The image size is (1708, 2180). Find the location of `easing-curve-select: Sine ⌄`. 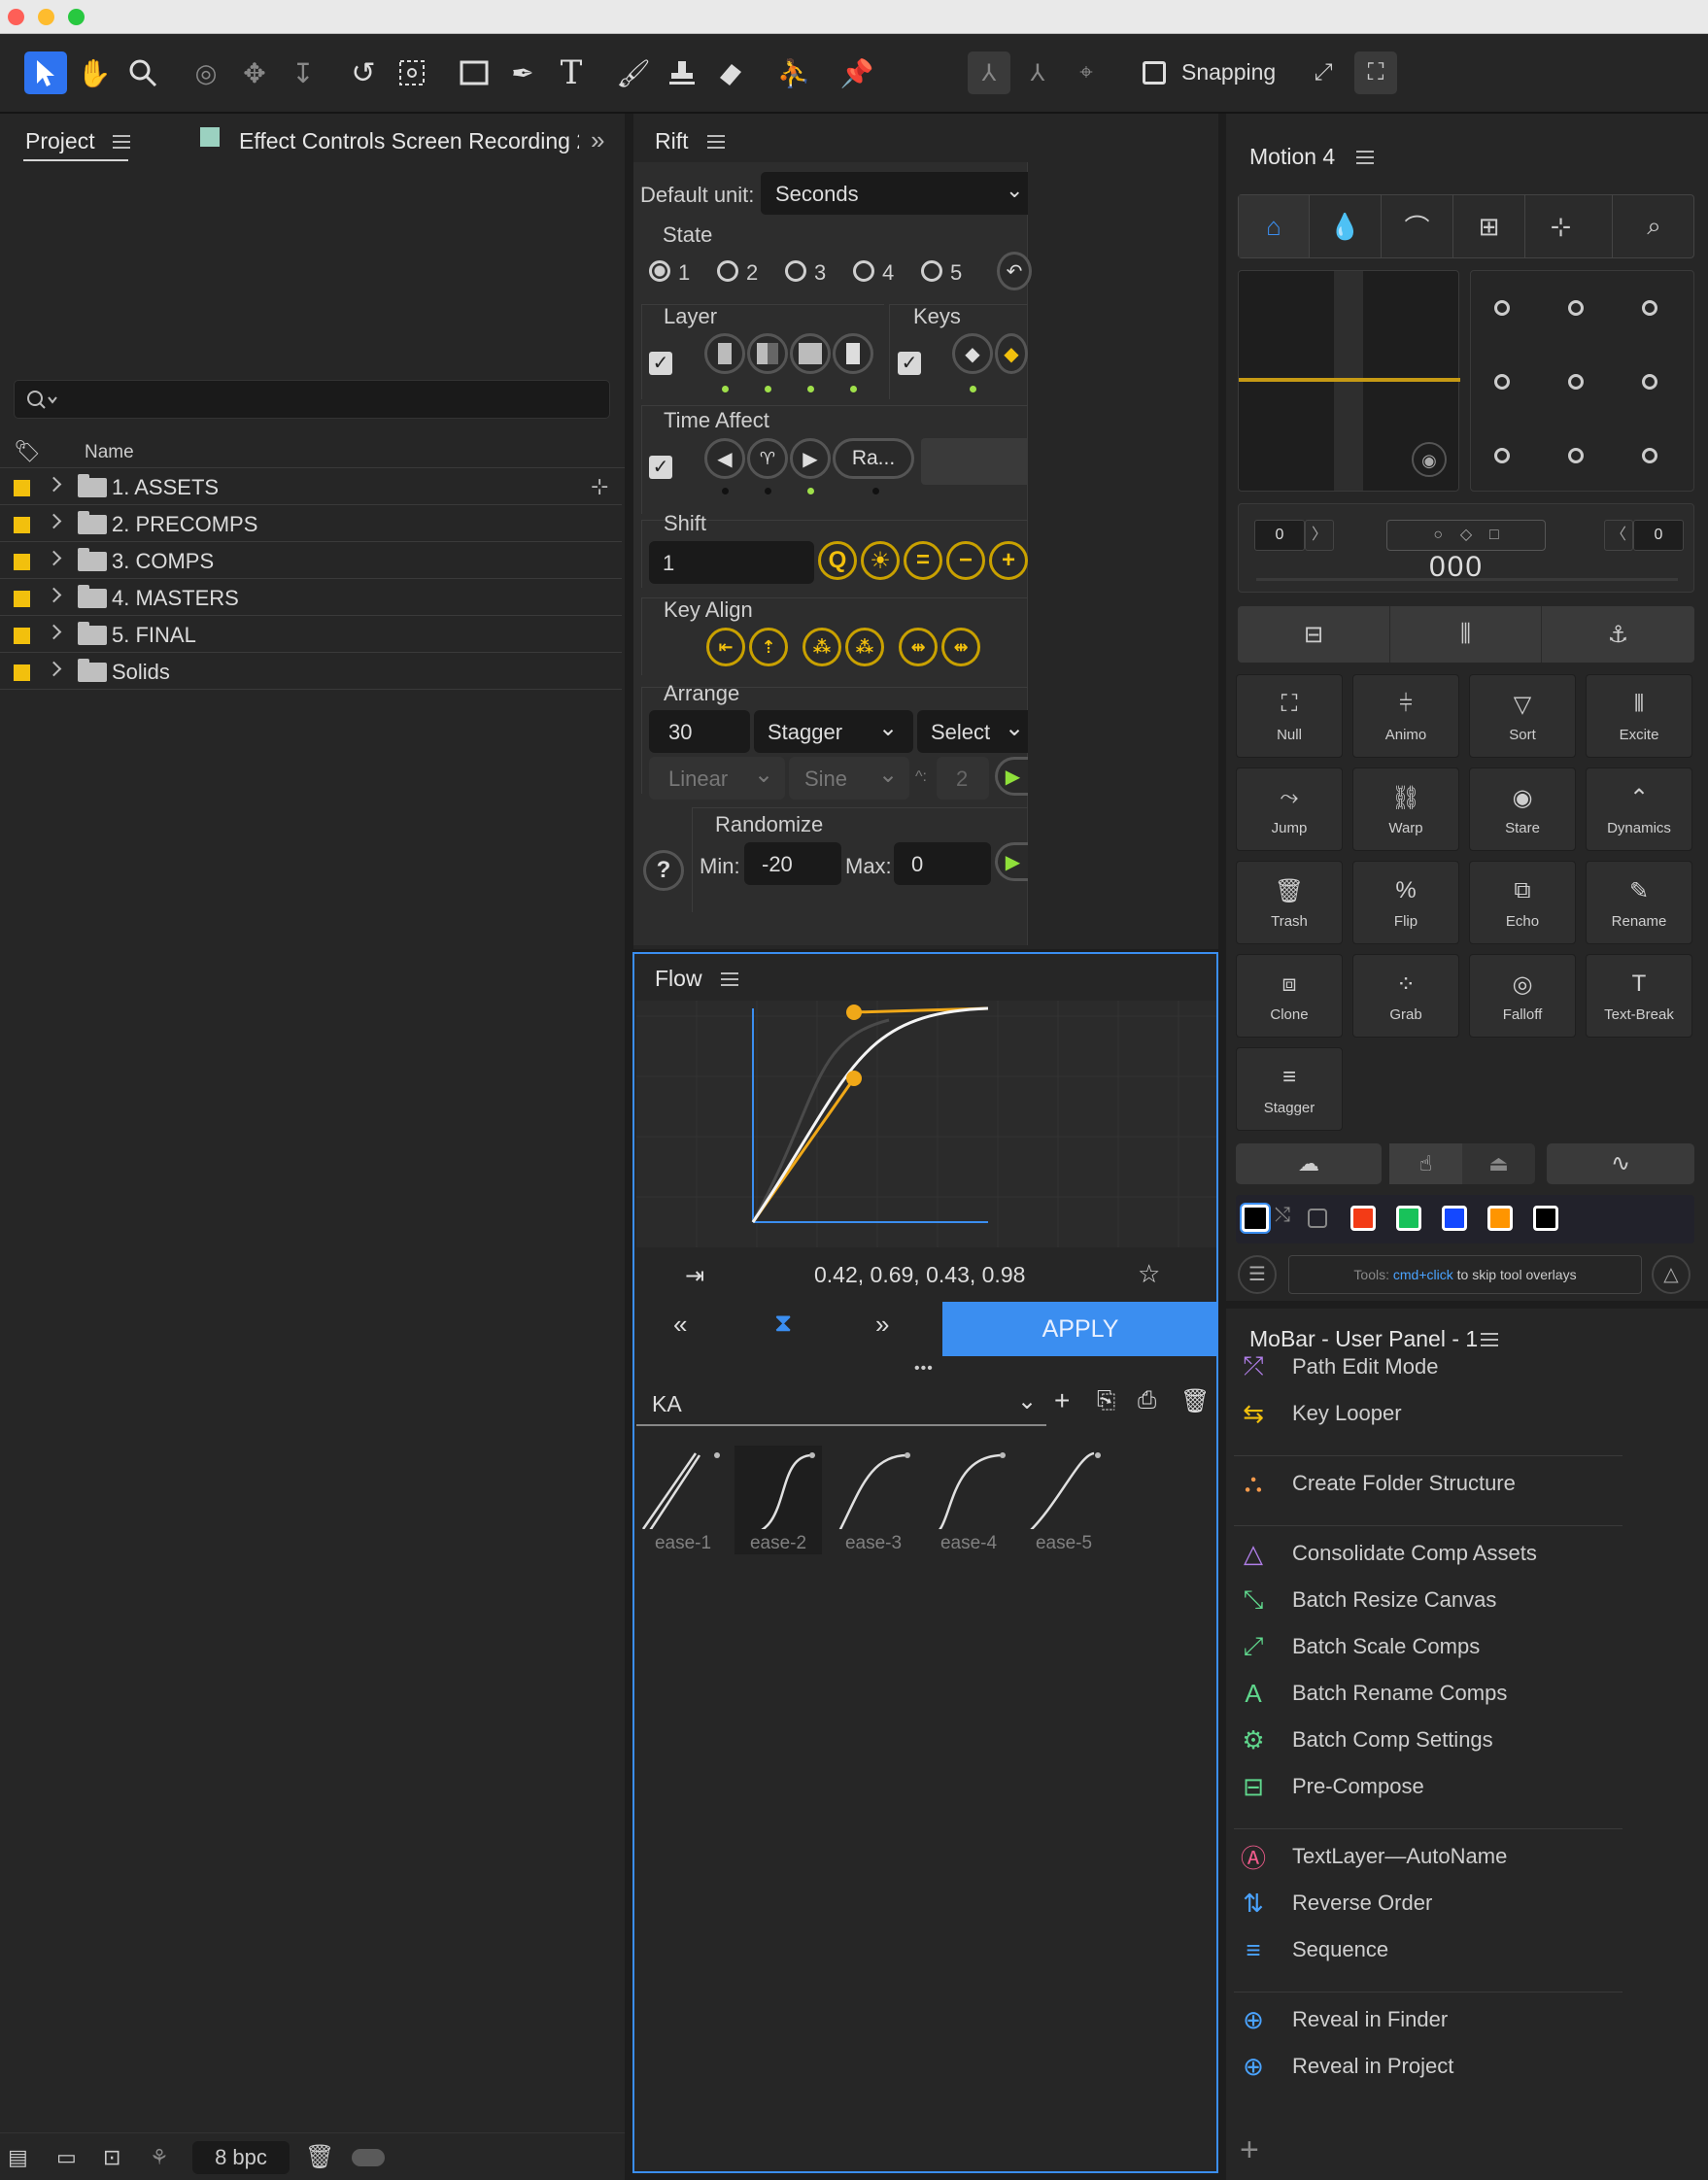

easing-curve-select: Sine ⌄ is located at coordinates (849, 778).